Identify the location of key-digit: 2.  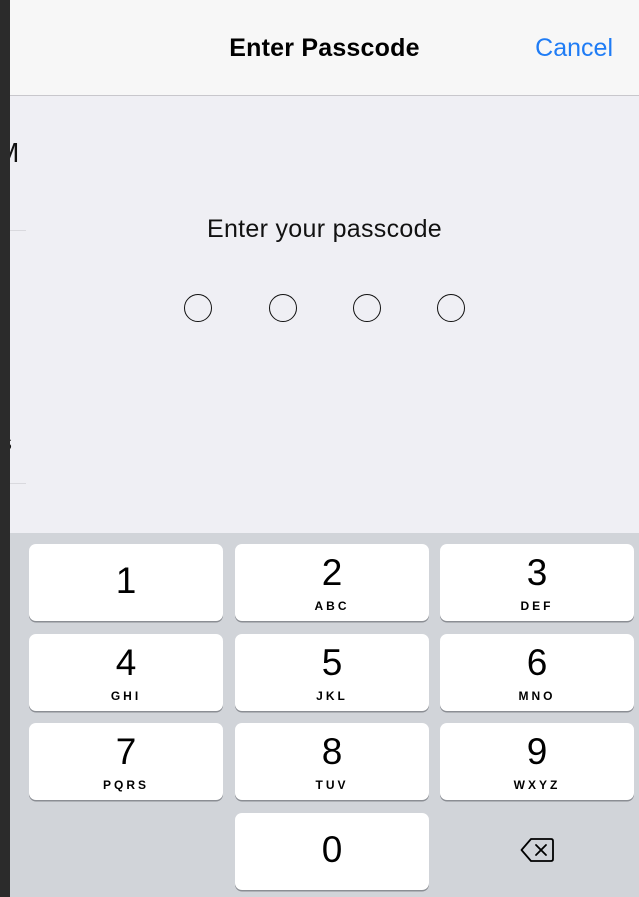
(332, 572).